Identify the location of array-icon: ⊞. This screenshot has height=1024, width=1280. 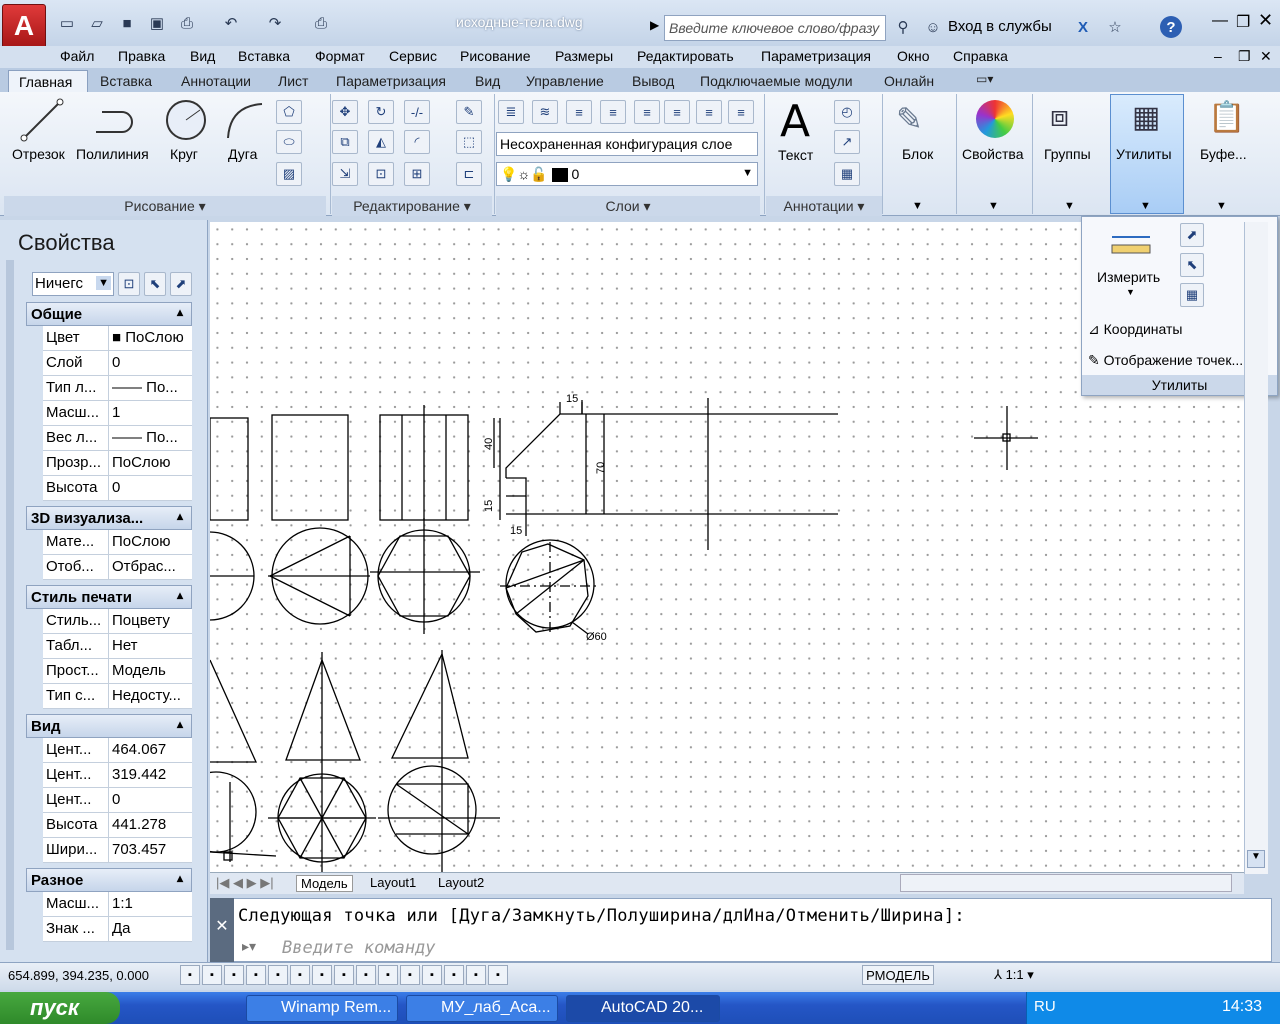
(417, 174).